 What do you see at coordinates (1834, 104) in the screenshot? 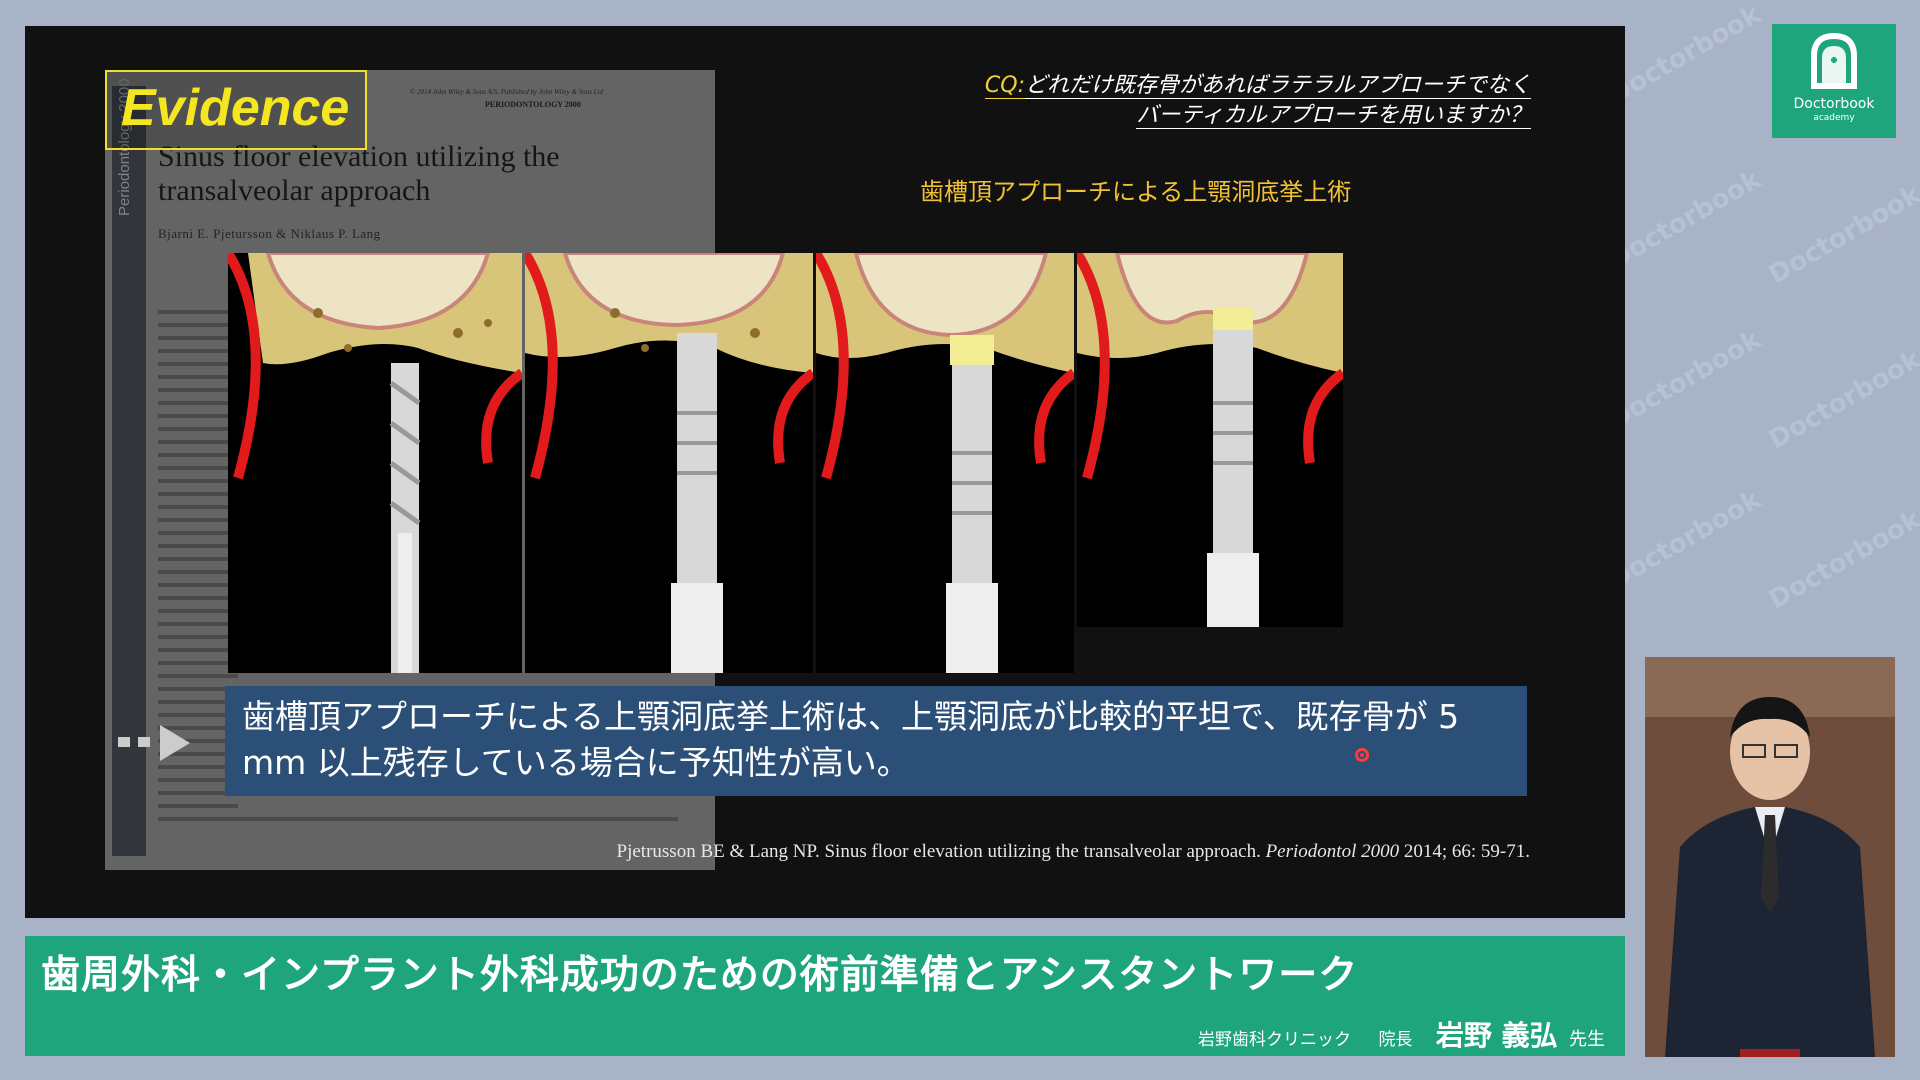
I see `logo-text: Doctorbook` at bounding box center [1834, 104].